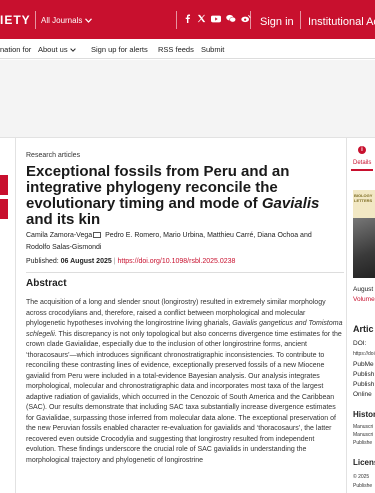 The width and height of the screenshot is (375, 493). What do you see at coordinates (361, 477) in the screenshot?
I see `copyright-text: © 2025` at bounding box center [361, 477].